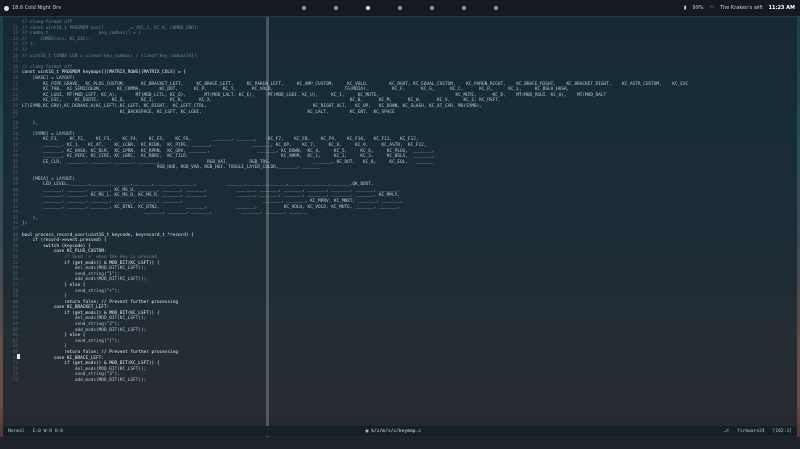  I want to click on top-bar-left: 18.6 Cold Night Drv, so click(30, 8).